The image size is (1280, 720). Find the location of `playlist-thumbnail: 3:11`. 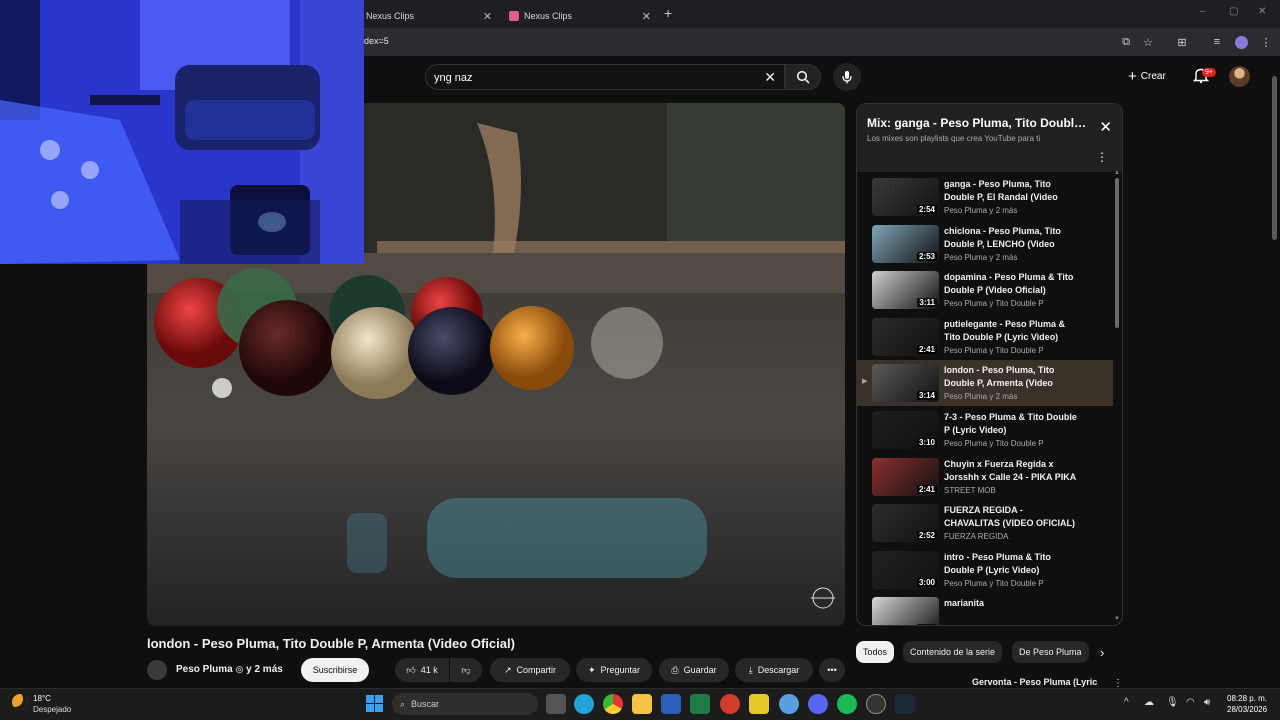

playlist-thumbnail: 3:11 is located at coordinates (905, 290).